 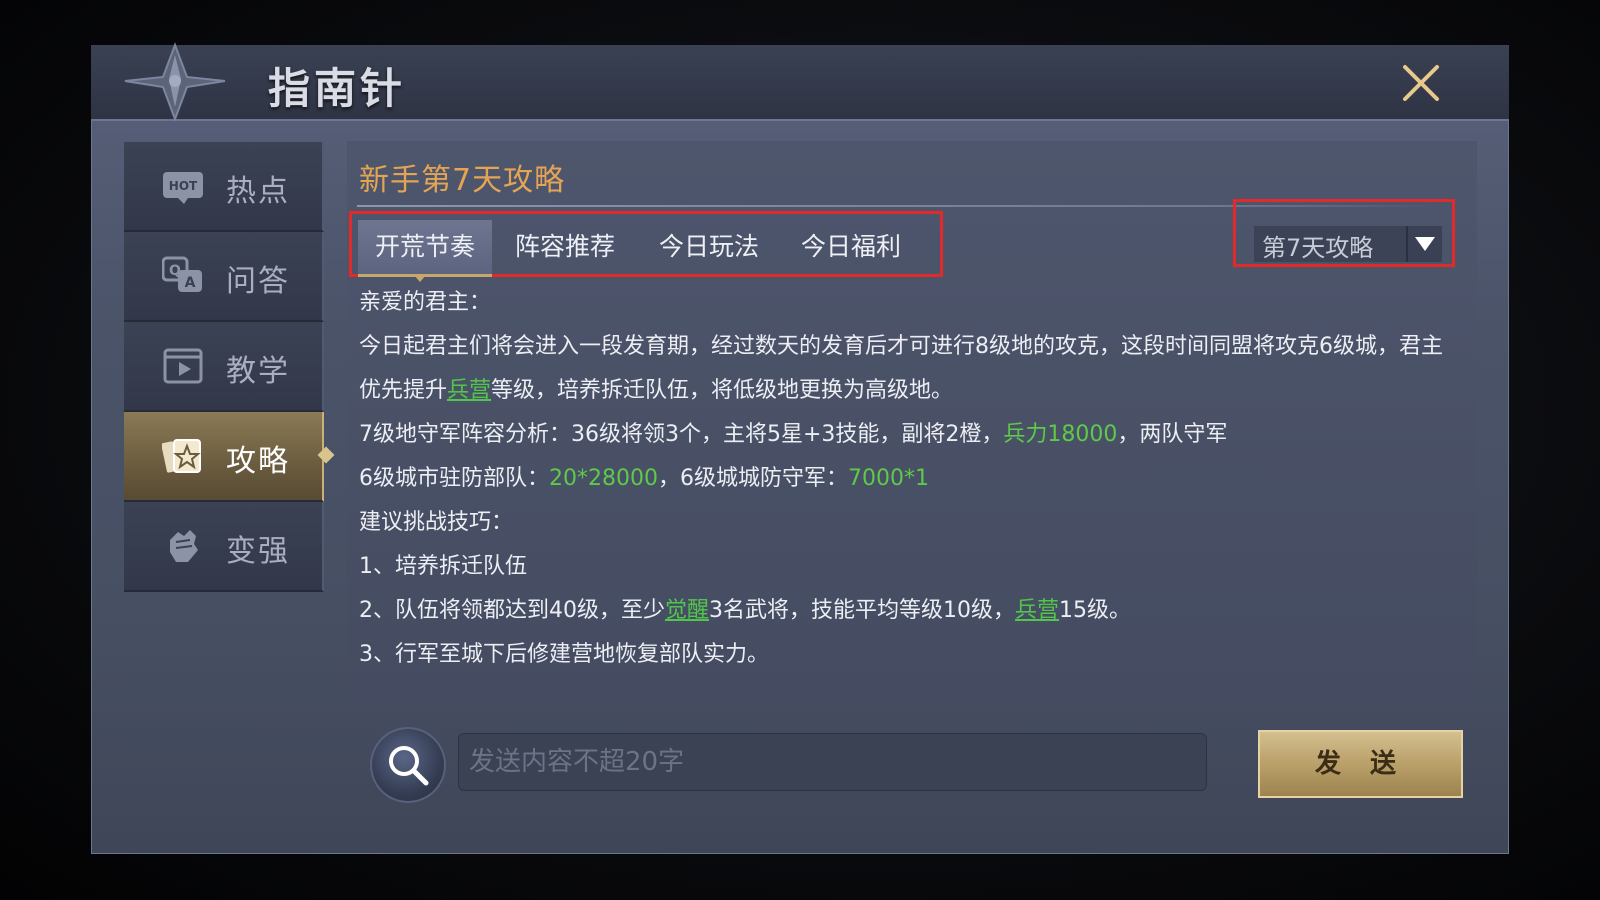 What do you see at coordinates (258, 551) in the screenshot?
I see `sidebar-item-label: 变强` at bounding box center [258, 551].